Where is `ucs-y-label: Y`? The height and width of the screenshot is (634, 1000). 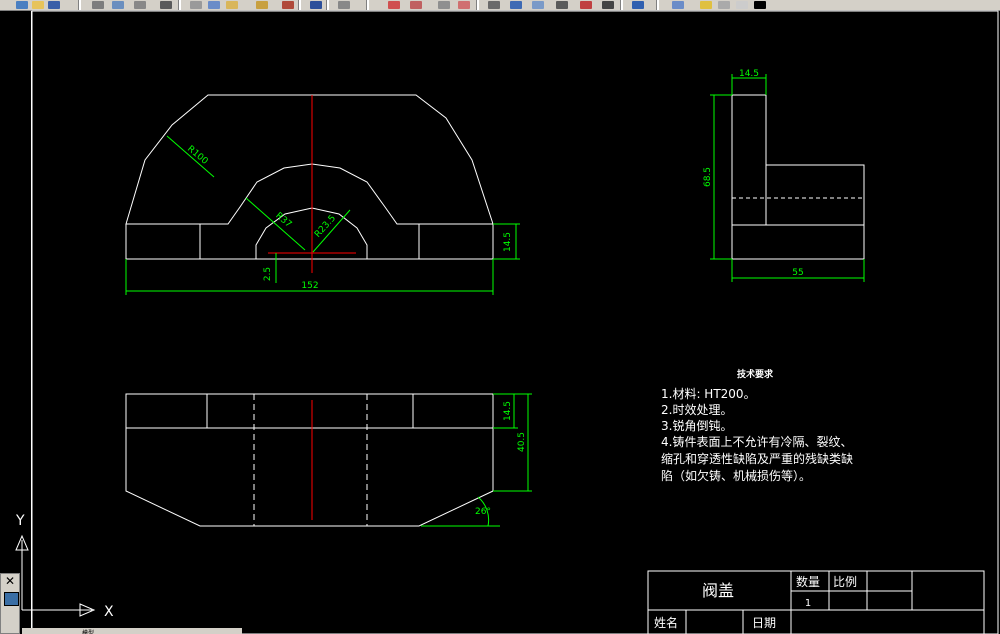
ucs-y-label: Y is located at coordinates (20, 521).